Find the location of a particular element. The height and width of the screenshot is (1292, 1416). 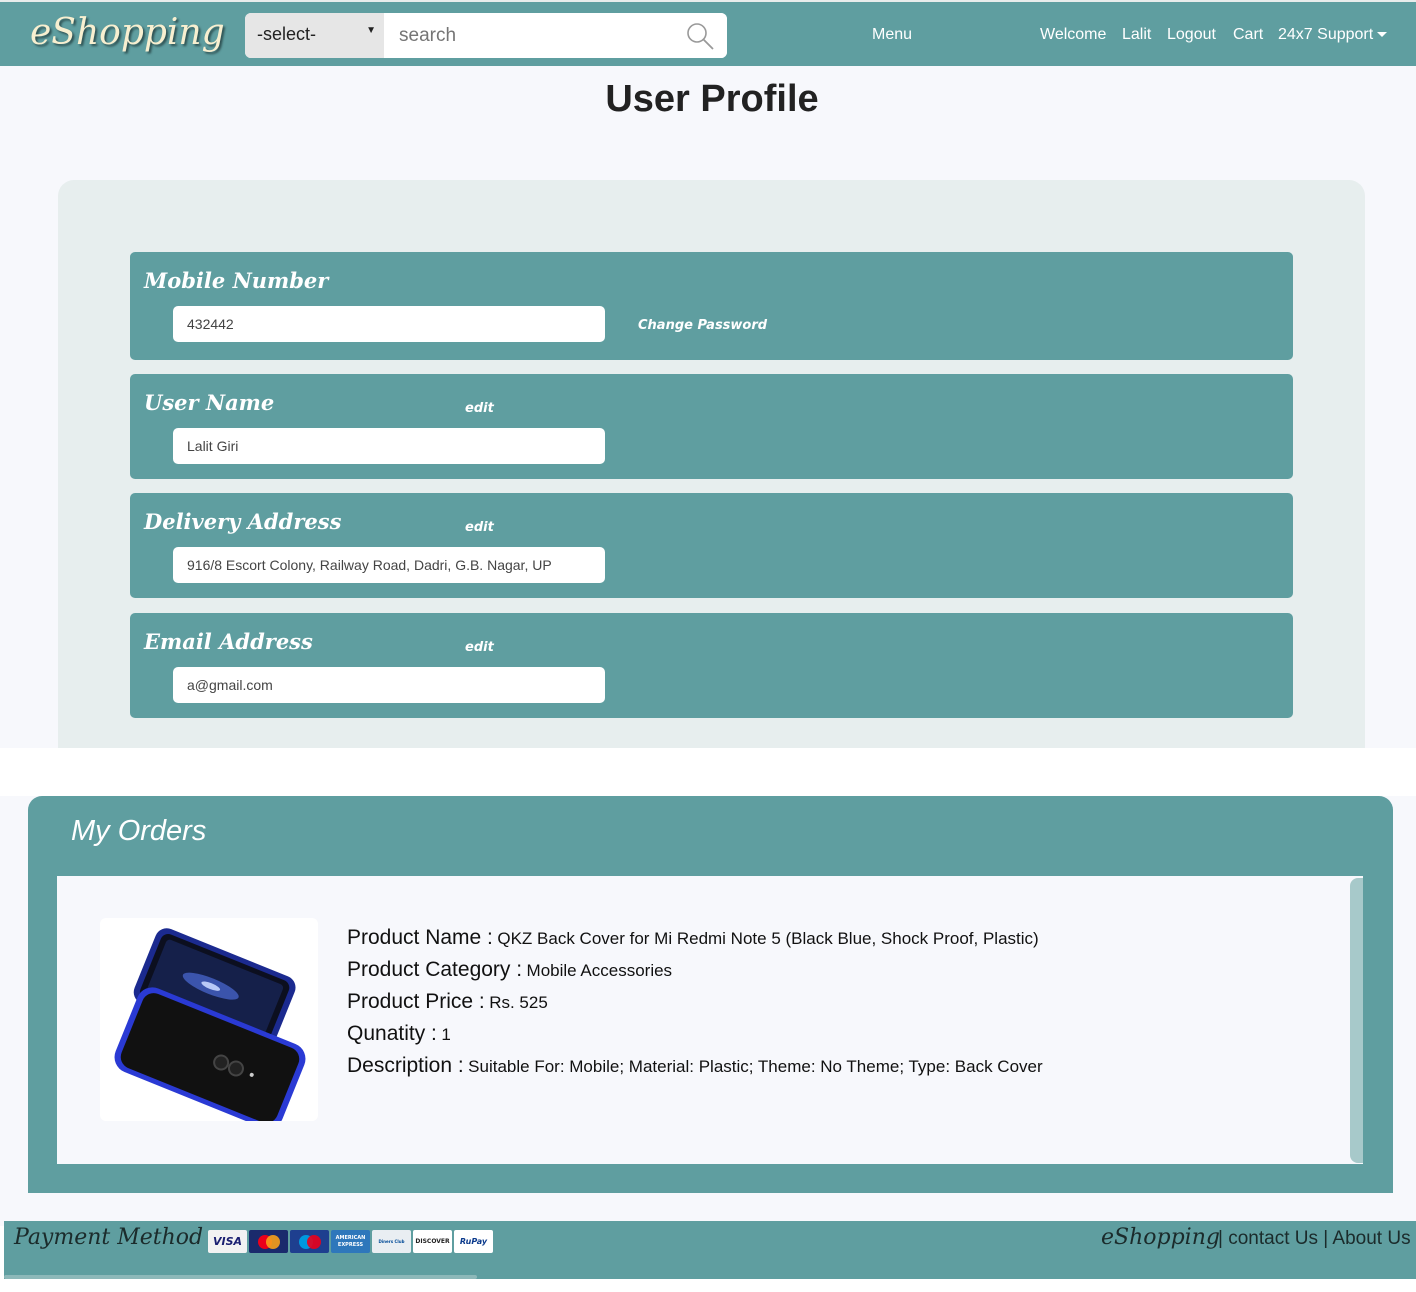

category-select-value: -select- is located at coordinates (287, 34).